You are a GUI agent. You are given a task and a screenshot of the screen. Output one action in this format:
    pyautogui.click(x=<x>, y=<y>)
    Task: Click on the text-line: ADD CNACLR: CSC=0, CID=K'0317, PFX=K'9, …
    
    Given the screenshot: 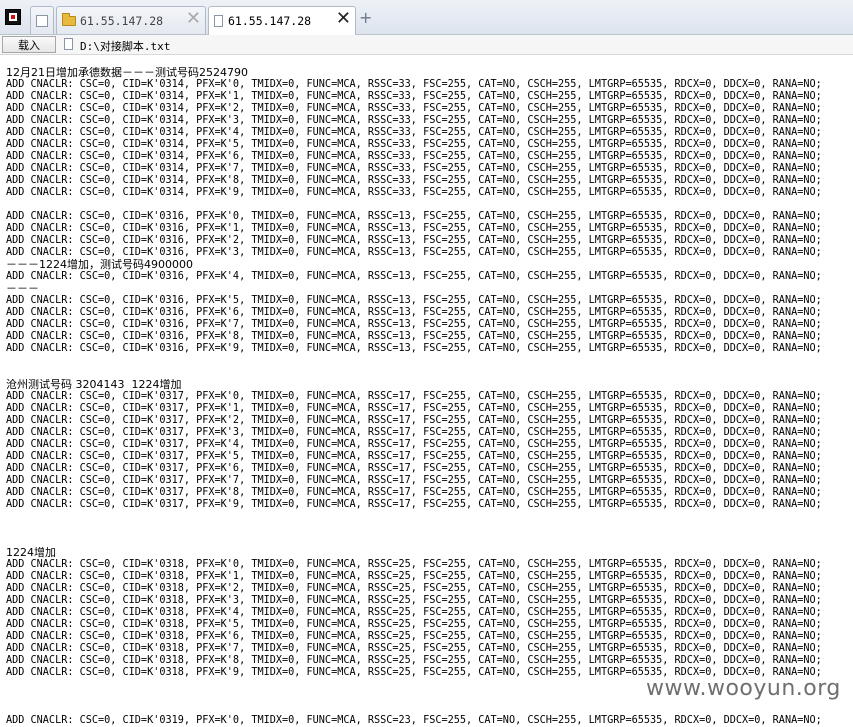 What is the action you would take?
    pyautogui.click(x=414, y=504)
    